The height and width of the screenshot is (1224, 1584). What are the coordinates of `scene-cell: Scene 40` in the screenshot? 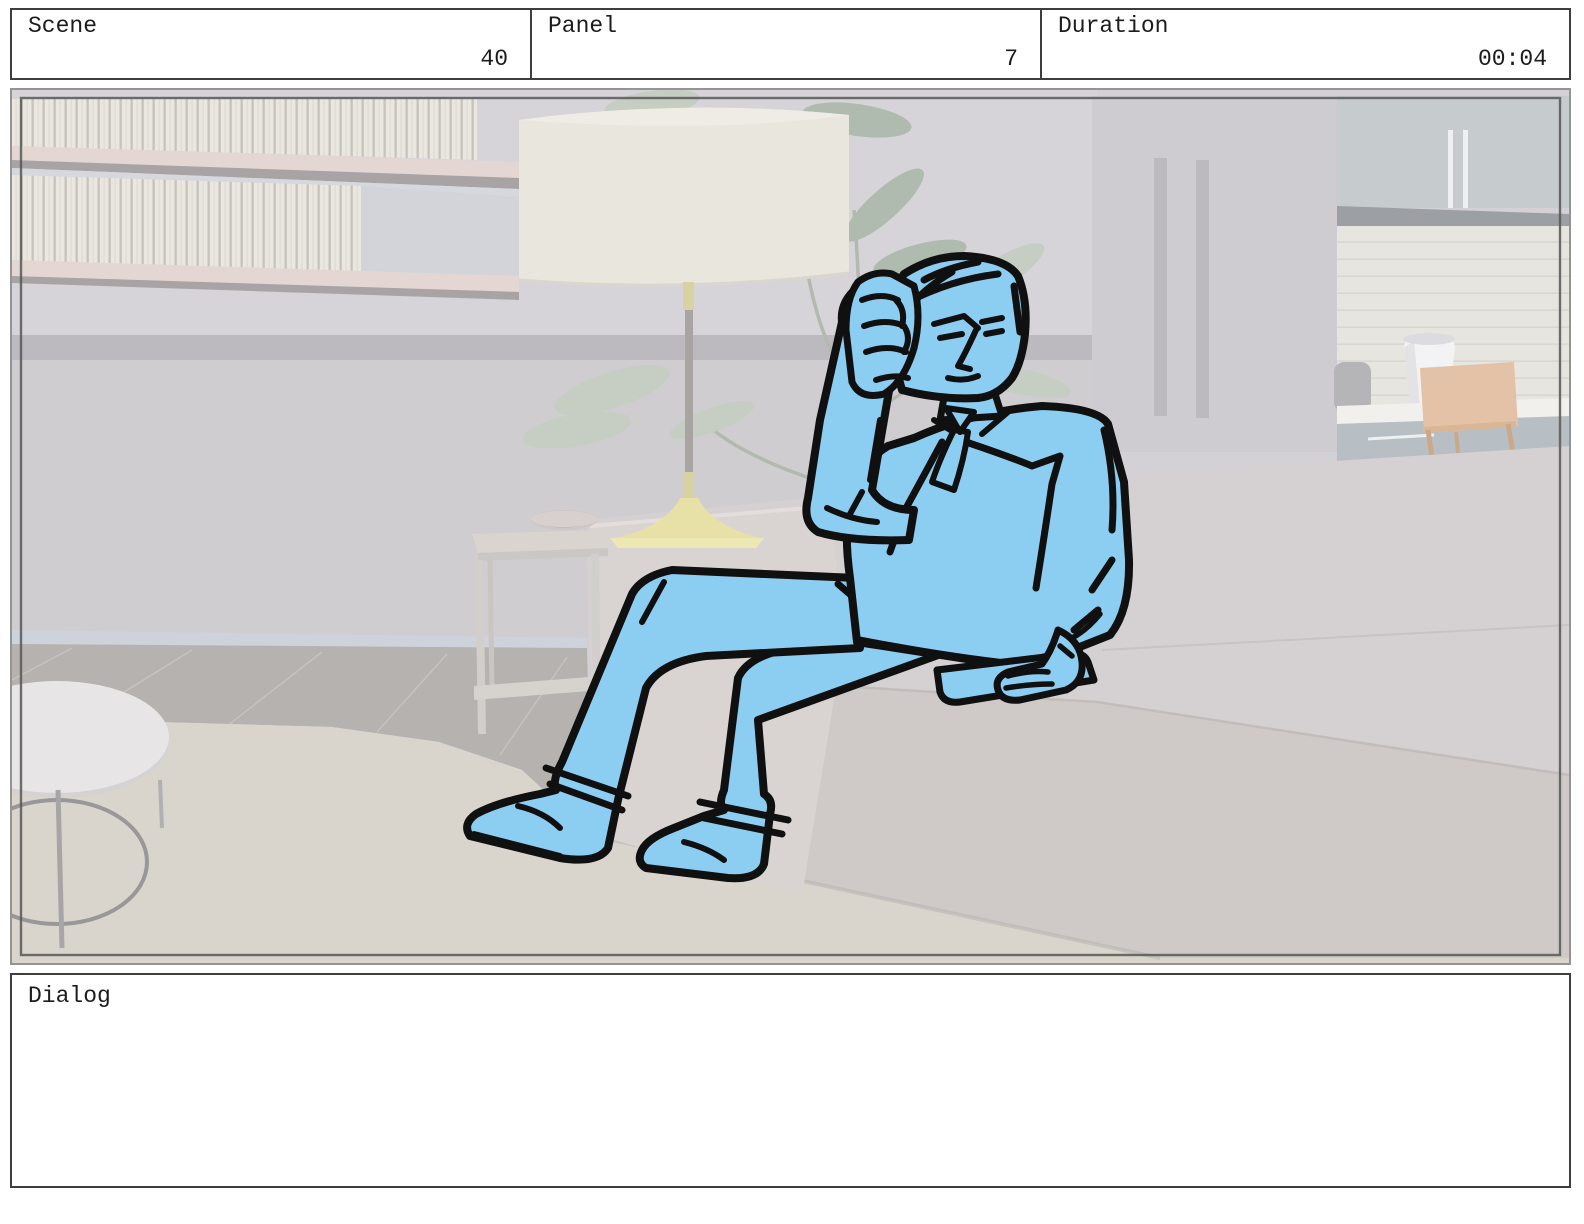 It's located at (272, 44).